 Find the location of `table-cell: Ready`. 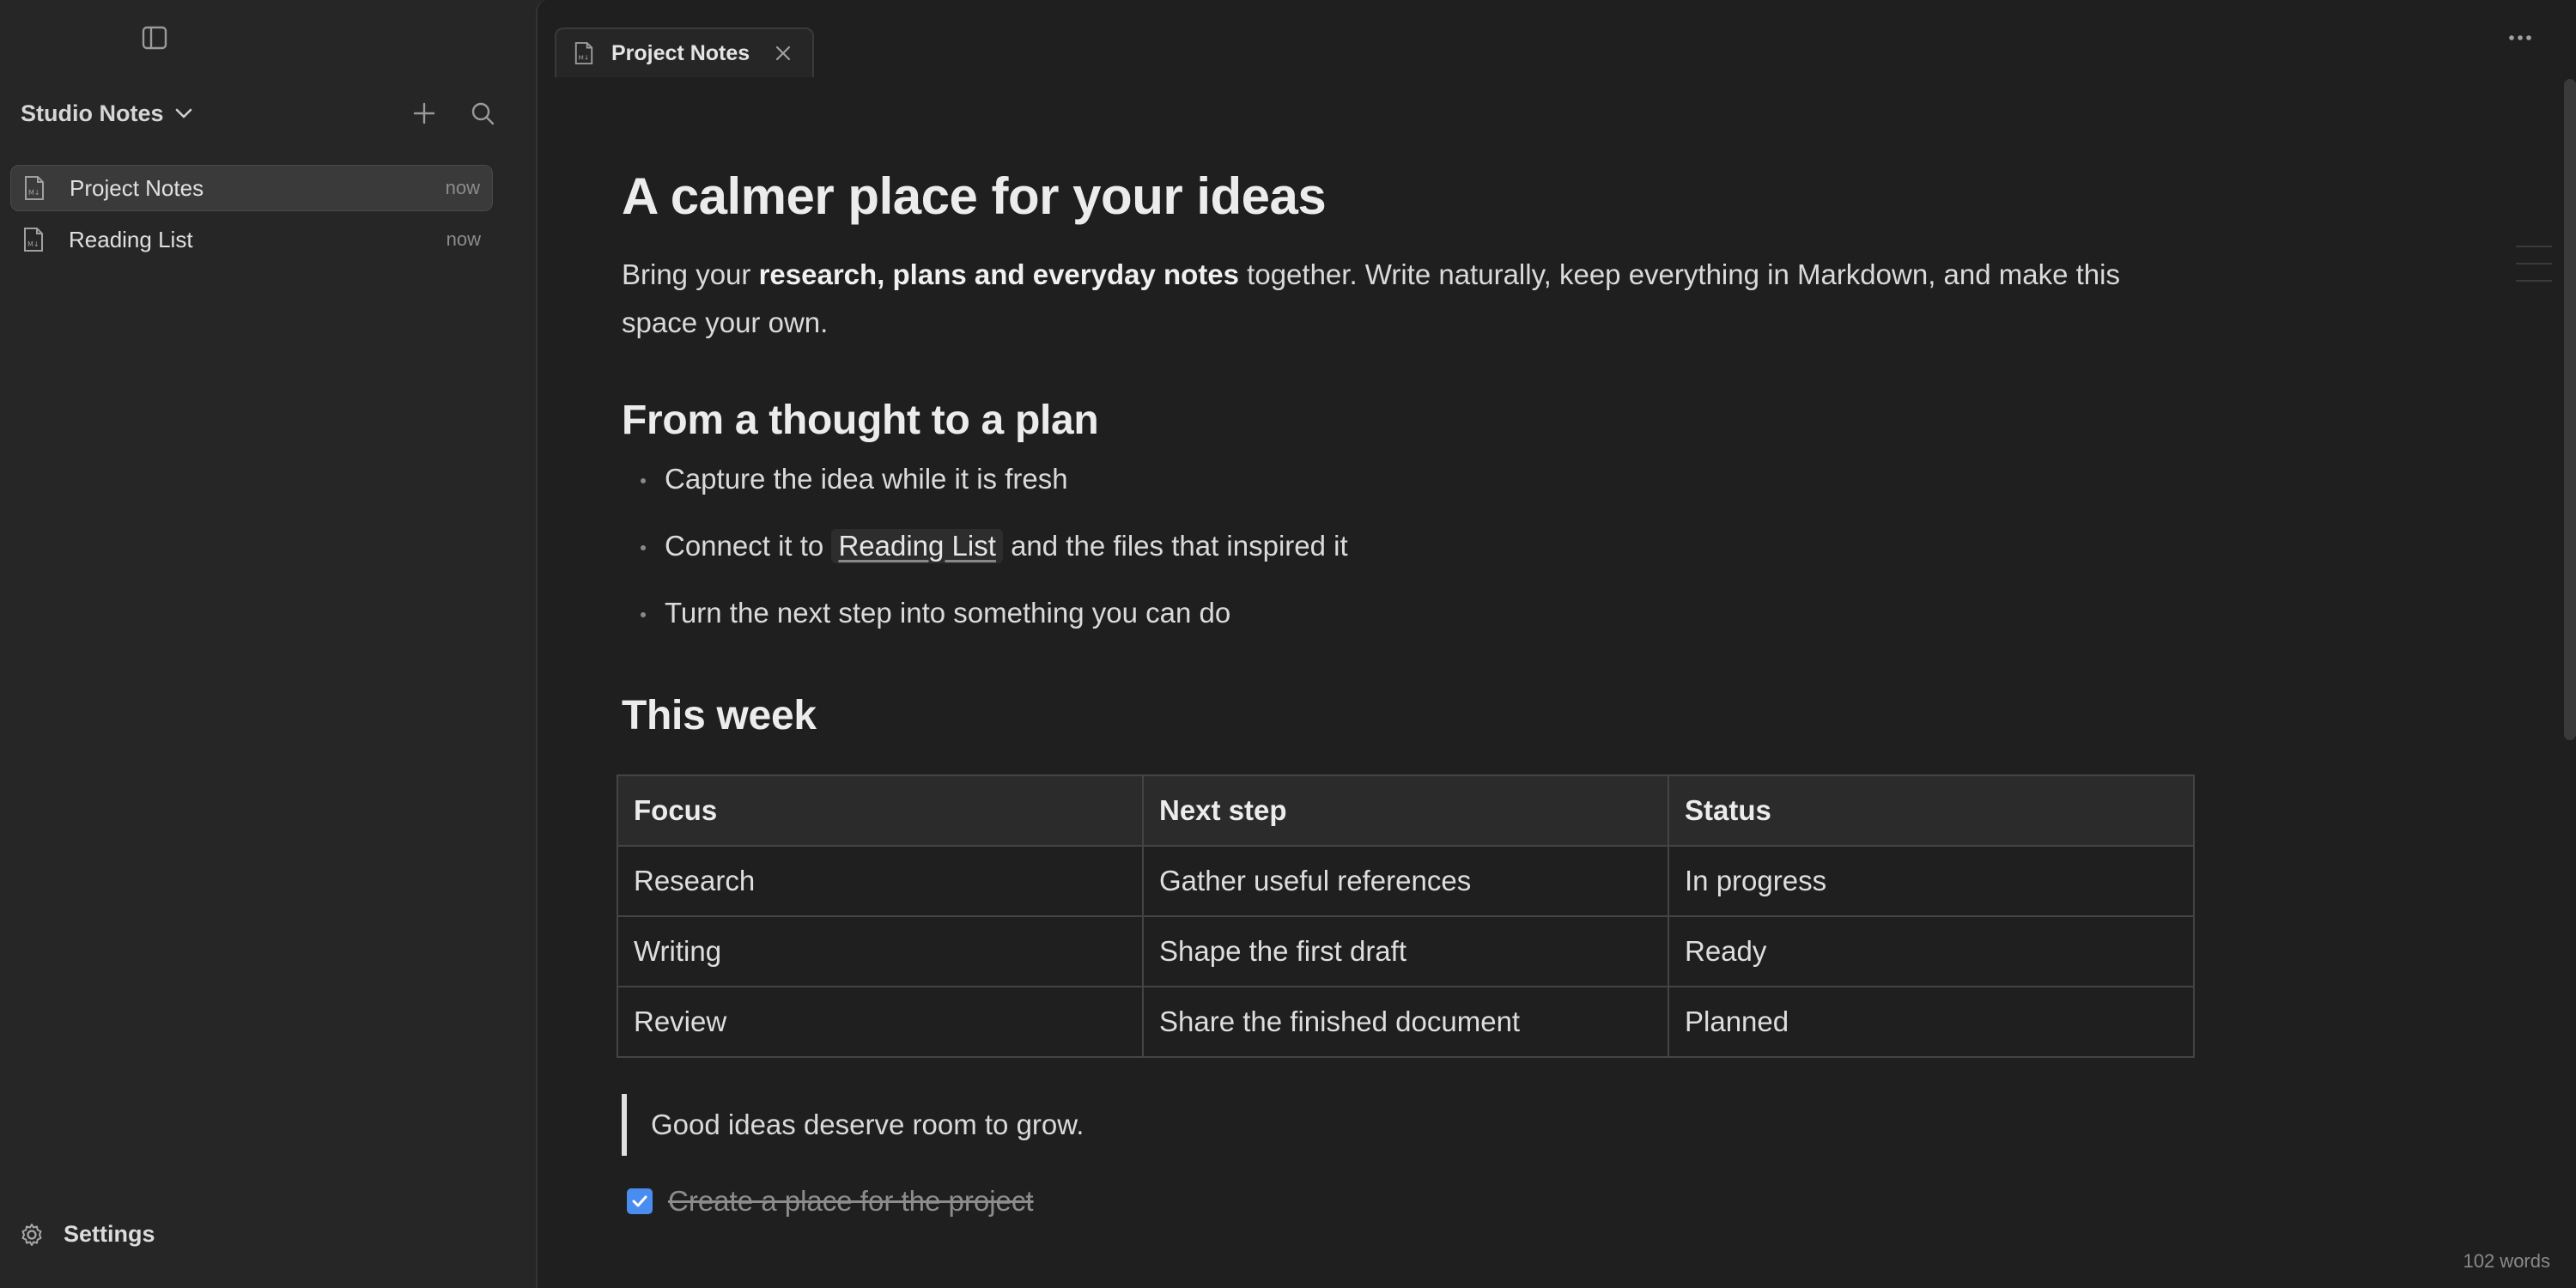

table-cell: Ready is located at coordinates (1931, 951).